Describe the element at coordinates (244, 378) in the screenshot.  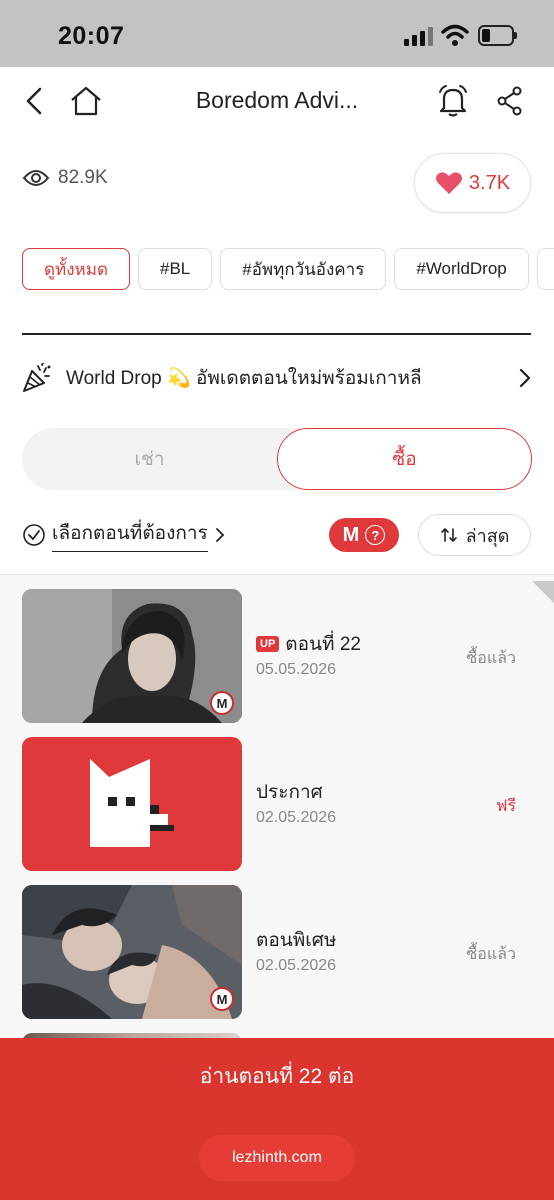
I see `notice-text: World Drop 💫 อัพเดตตอนใหม่พร้อมเกาหลี` at that location.